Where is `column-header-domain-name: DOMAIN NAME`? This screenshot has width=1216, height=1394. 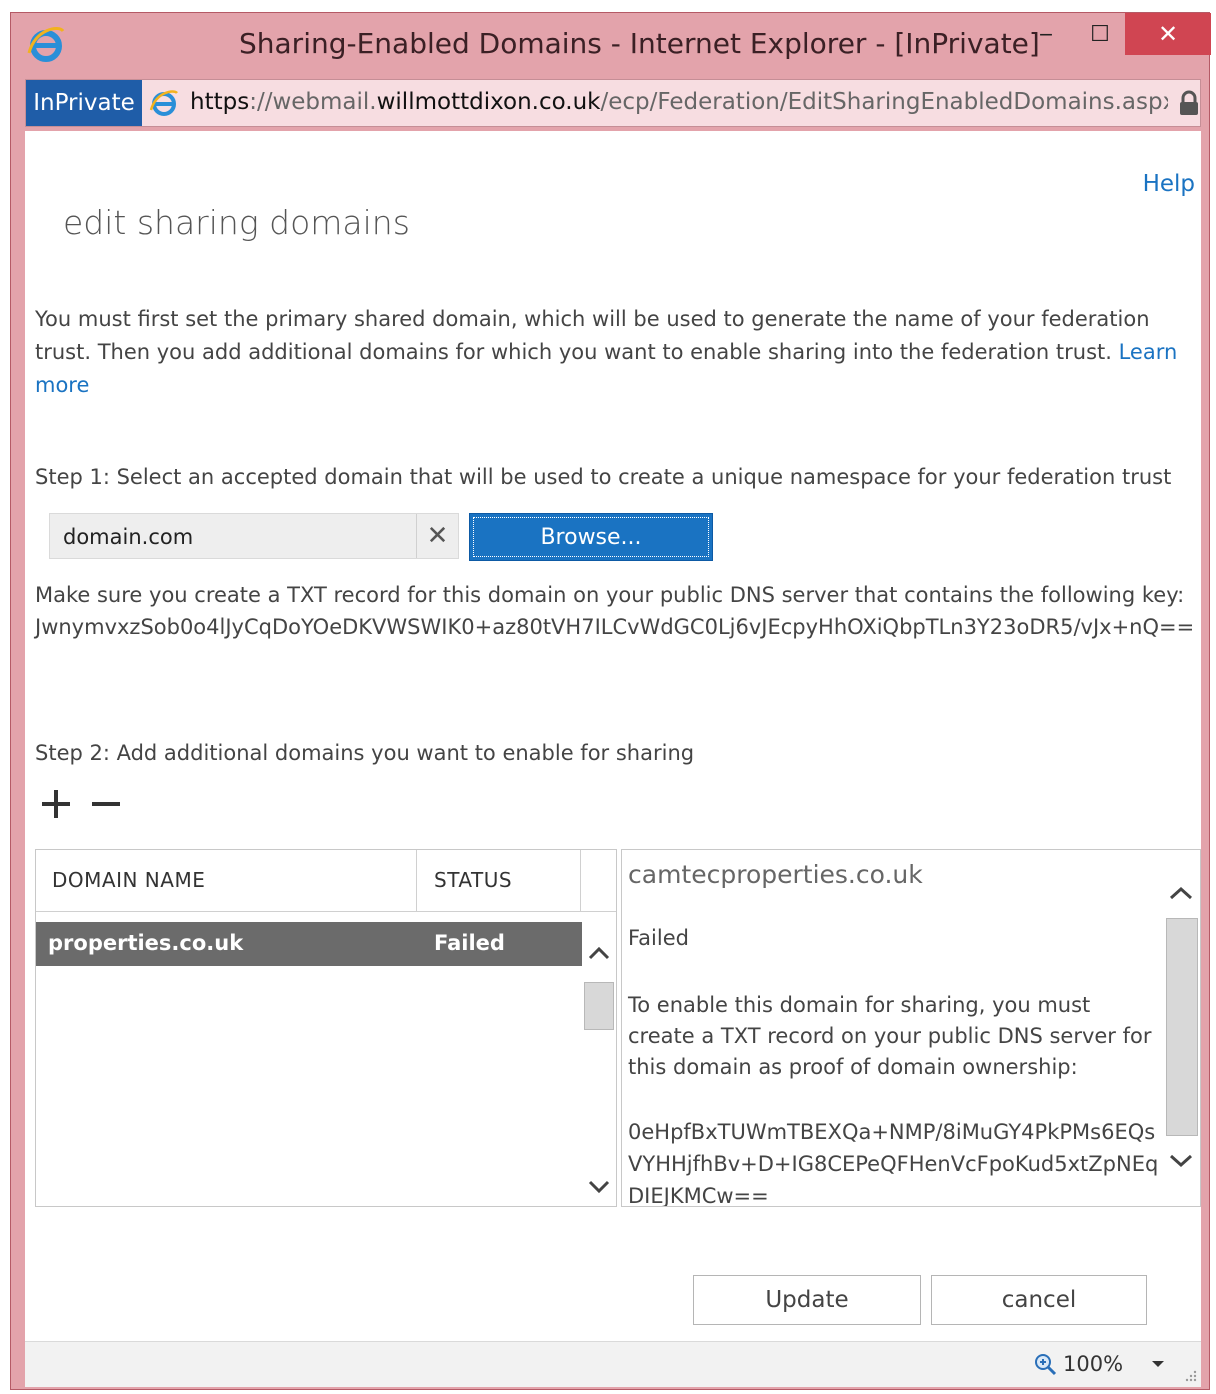
column-header-domain-name: DOMAIN NAME is located at coordinates (128, 880).